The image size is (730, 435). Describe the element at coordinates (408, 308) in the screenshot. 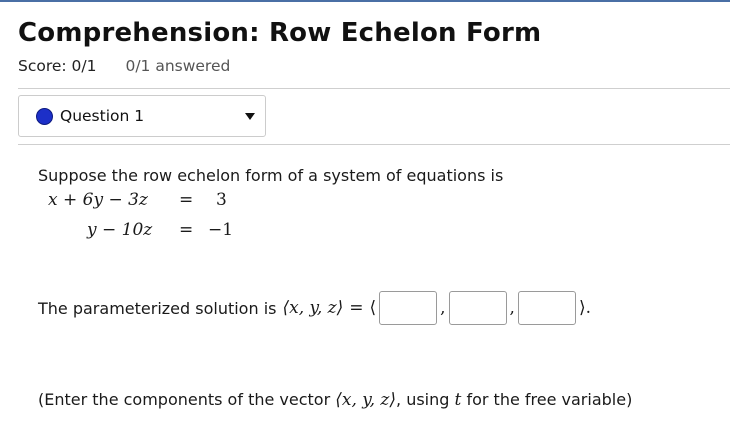

I see `x-component-input` at that location.